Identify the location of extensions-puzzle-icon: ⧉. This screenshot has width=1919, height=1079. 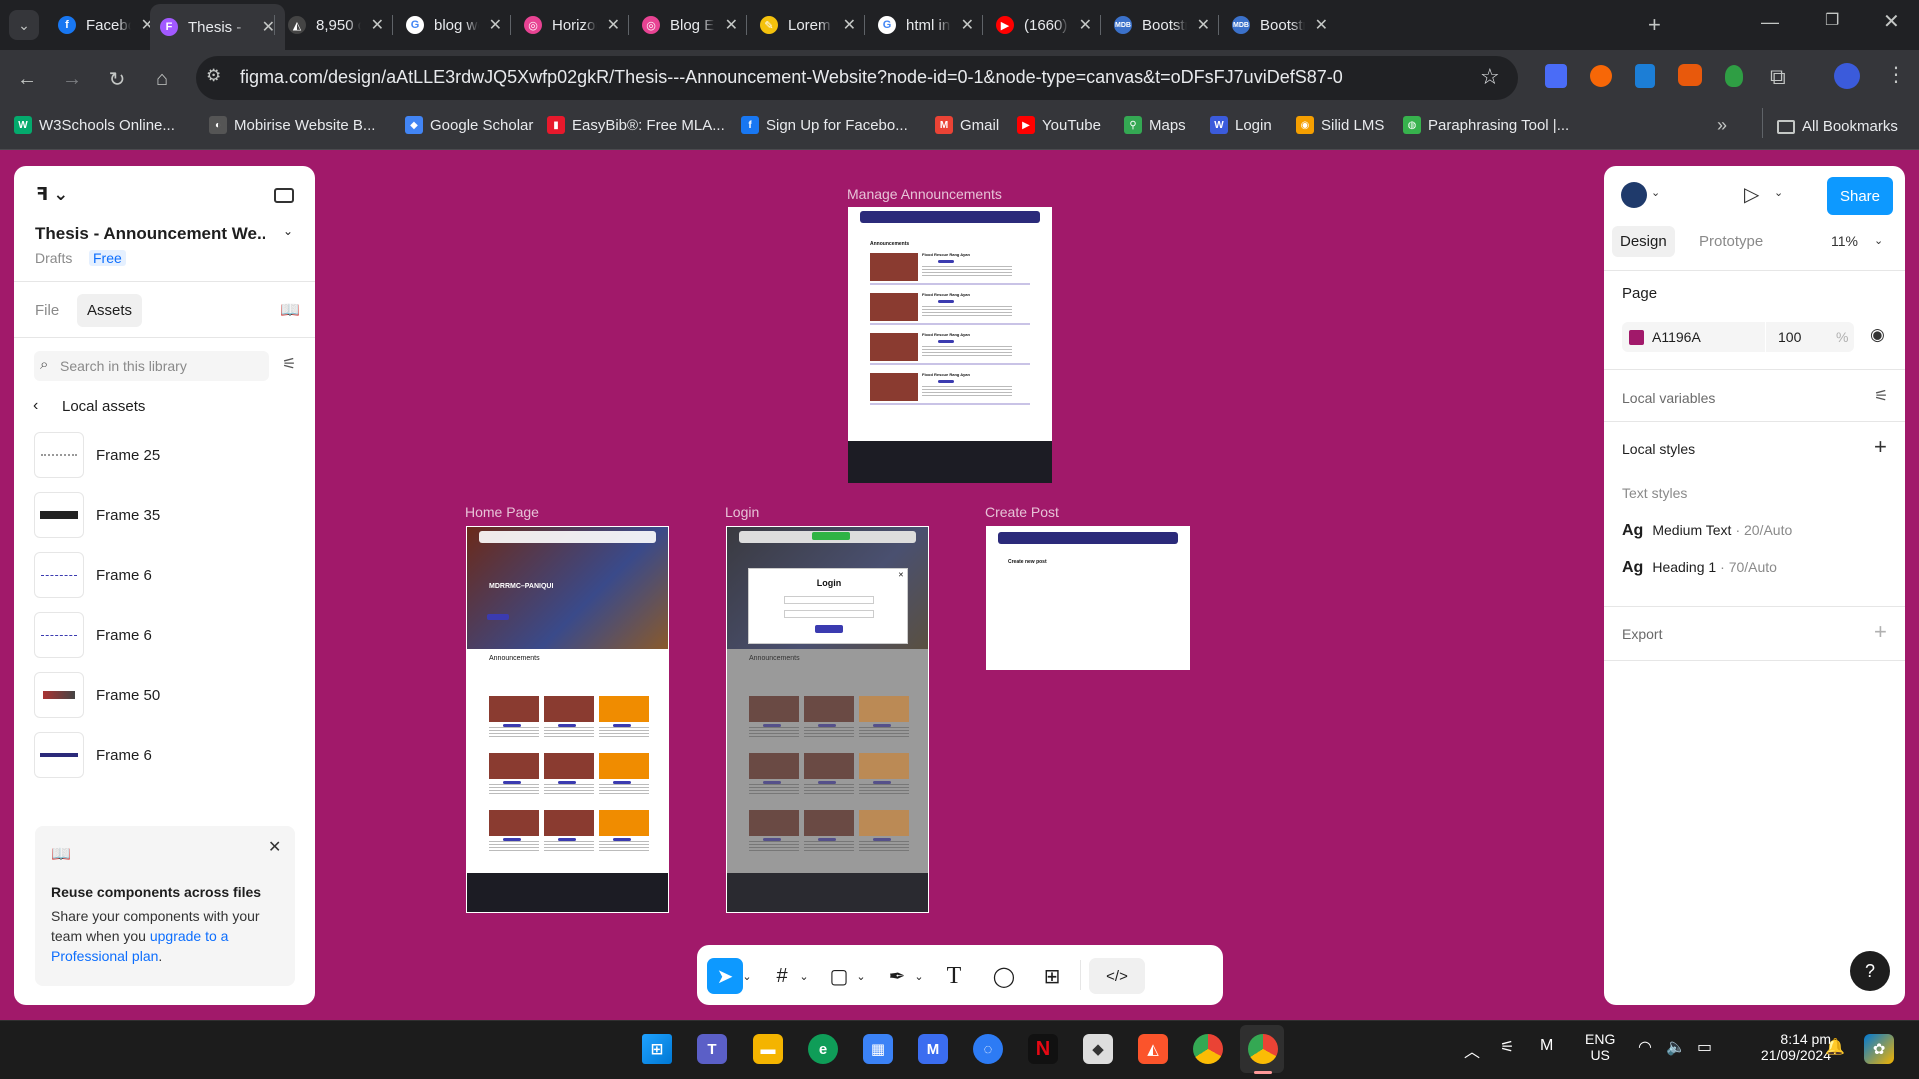
(1778, 77).